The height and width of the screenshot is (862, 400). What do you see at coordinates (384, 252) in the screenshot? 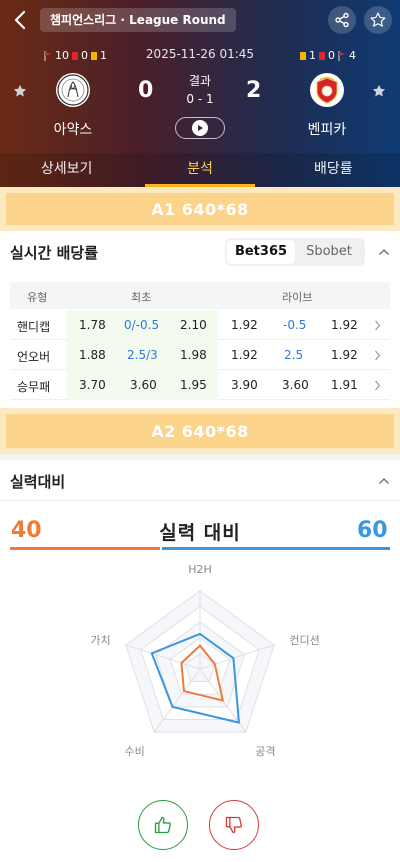
I see `collapse-odds-chevron-icon` at bounding box center [384, 252].